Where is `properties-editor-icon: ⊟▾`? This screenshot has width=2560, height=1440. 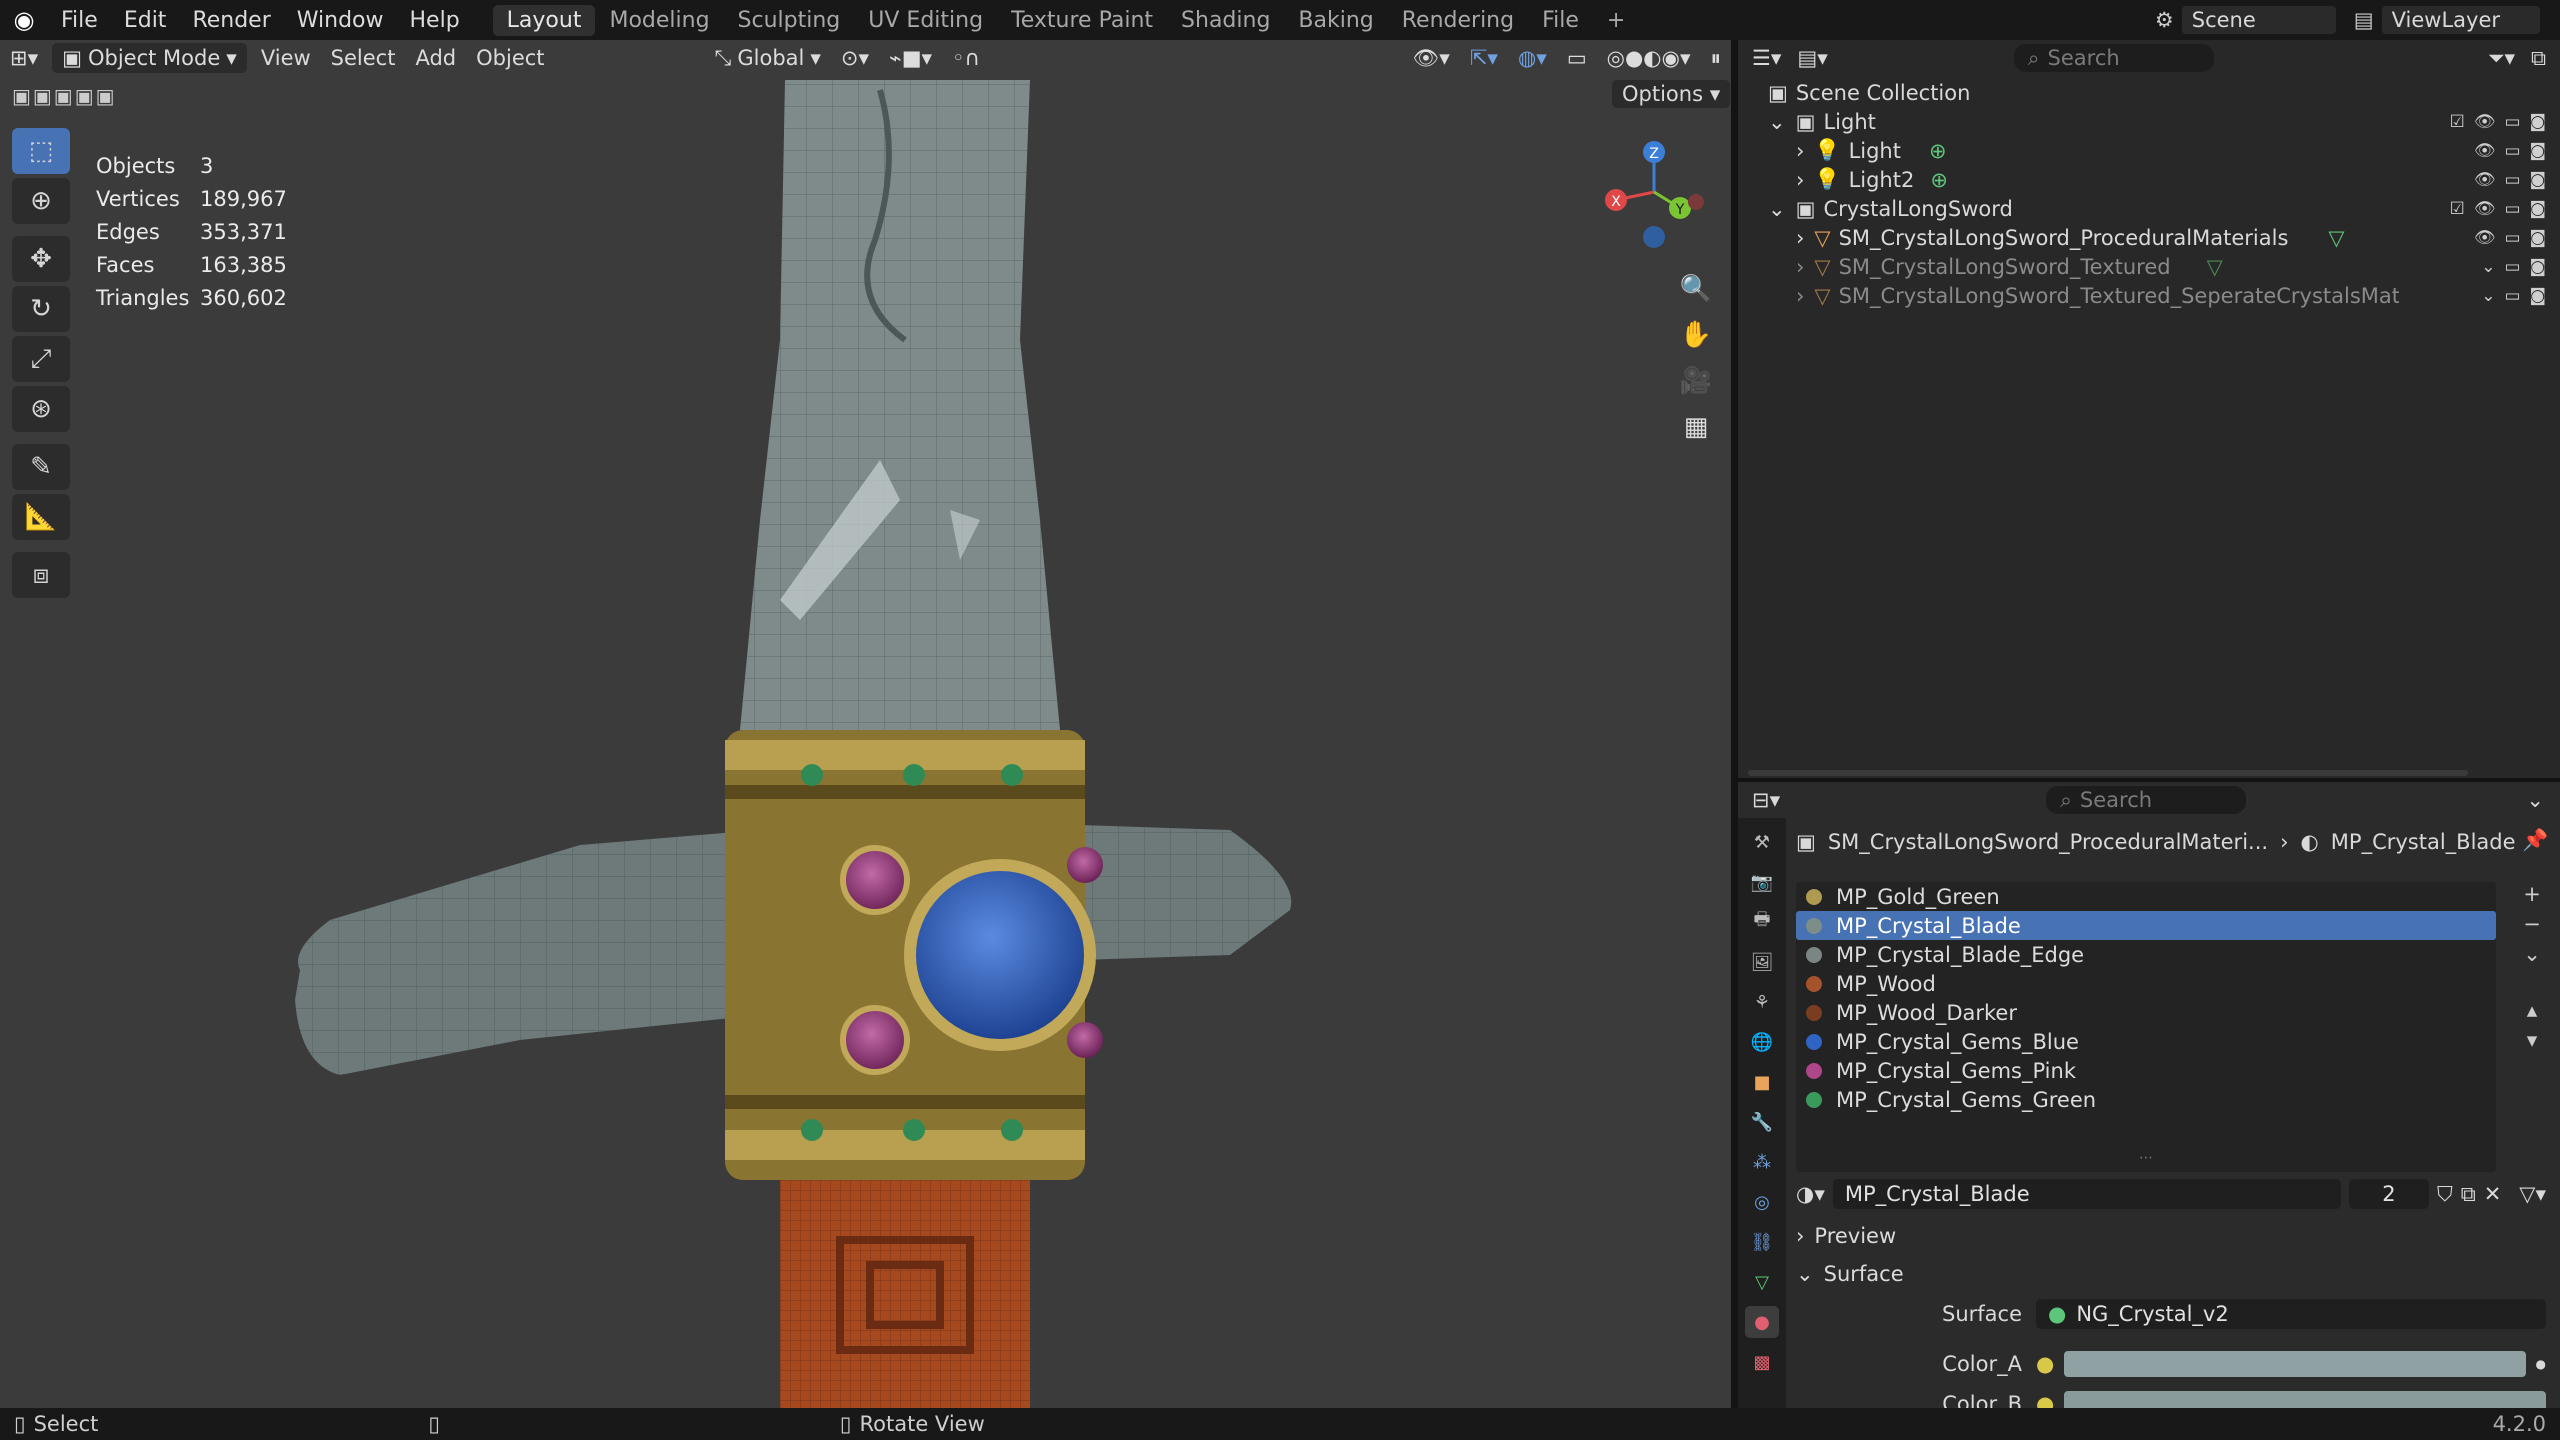
properties-editor-icon: ⊟▾ is located at coordinates (1766, 800).